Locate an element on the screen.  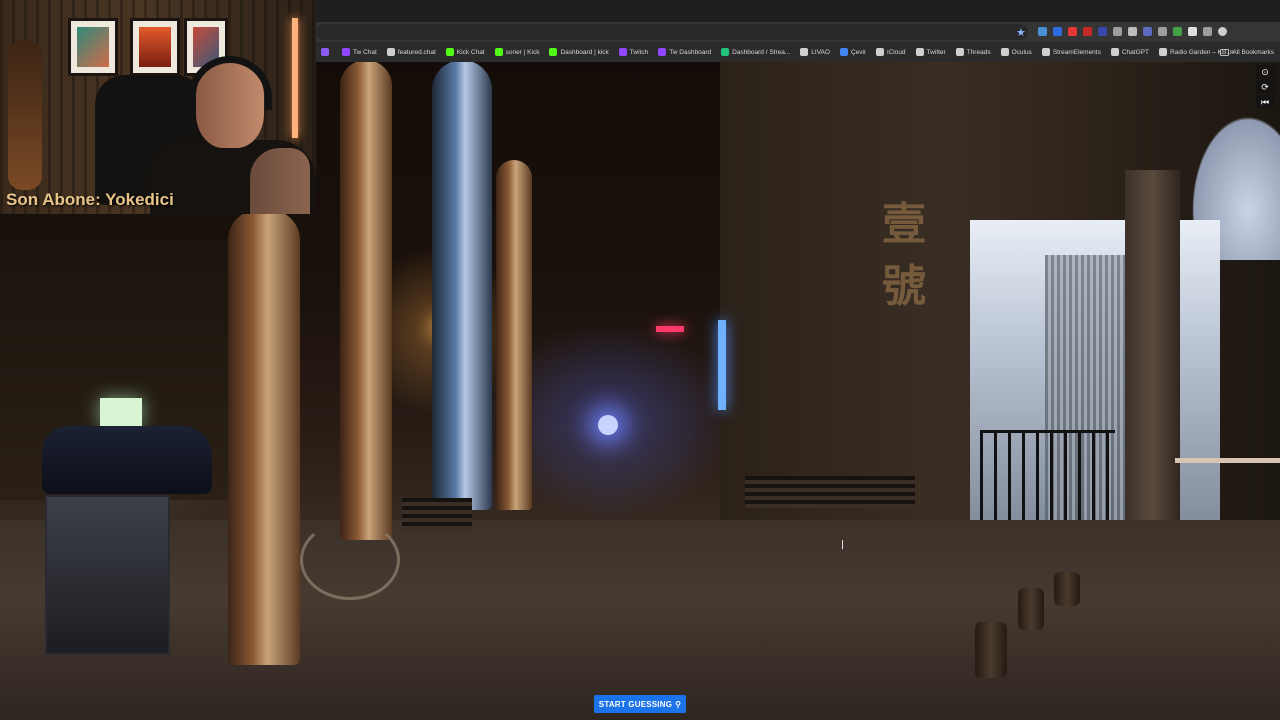
bookmark-label: Dashboard | kick is located at coordinates (584, 52).